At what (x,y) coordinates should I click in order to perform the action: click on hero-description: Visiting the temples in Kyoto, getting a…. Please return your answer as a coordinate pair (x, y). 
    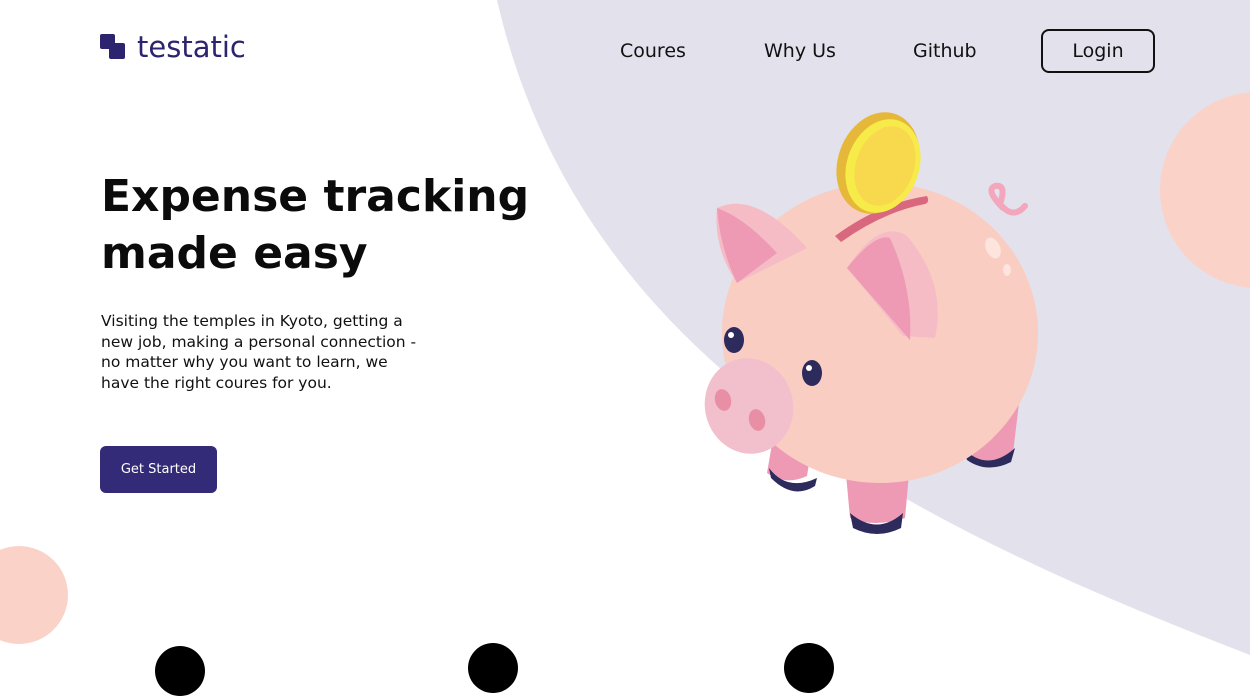
    Looking at the image, I should click on (259, 352).